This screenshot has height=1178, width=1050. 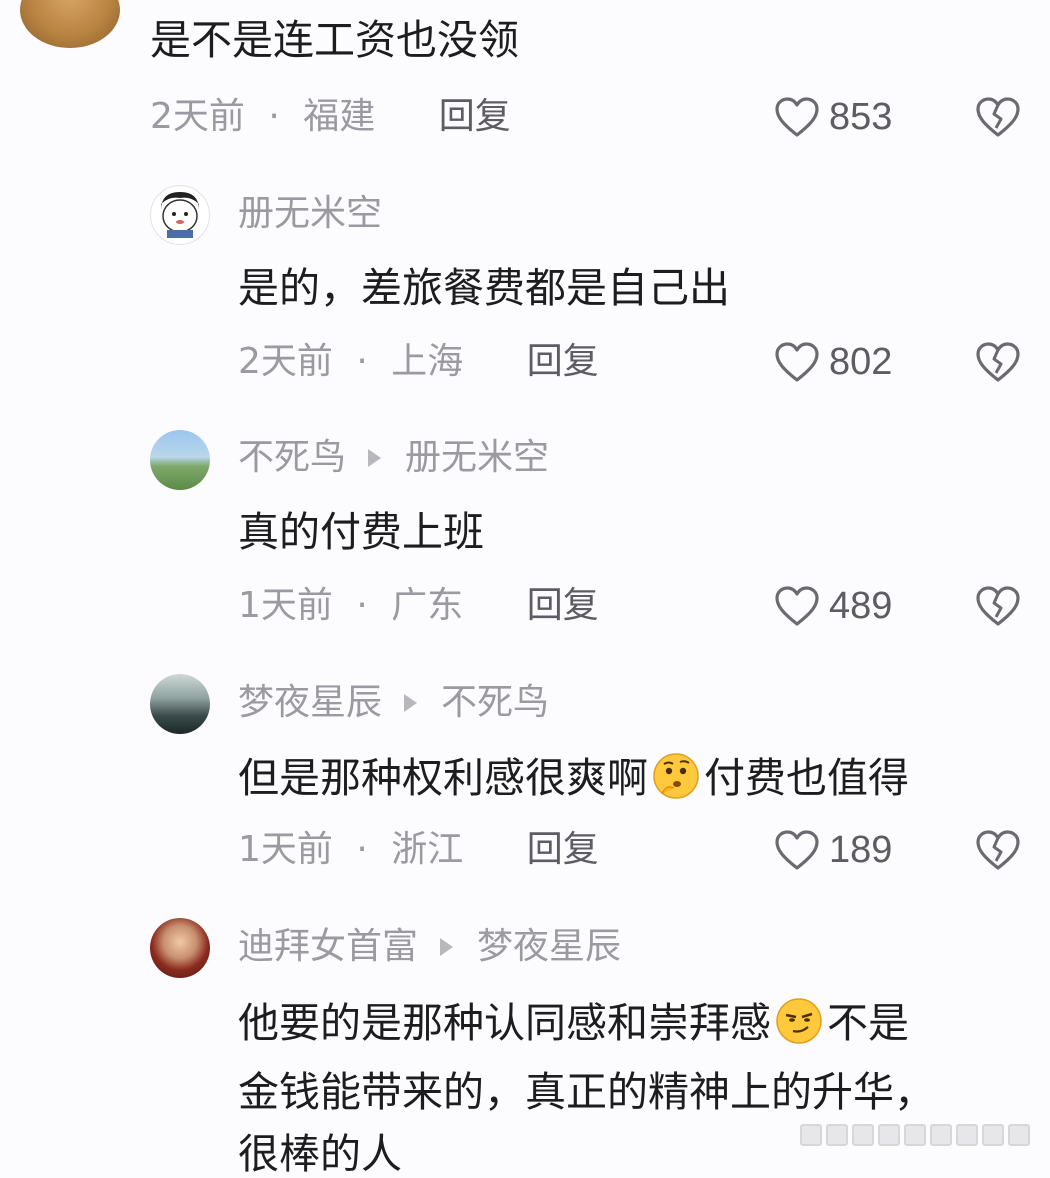 What do you see at coordinates (429, 947) in the screenshot?
I see `comment-username: 迪拜女首富 梦夜星辰` at bounding box center [429, 947].